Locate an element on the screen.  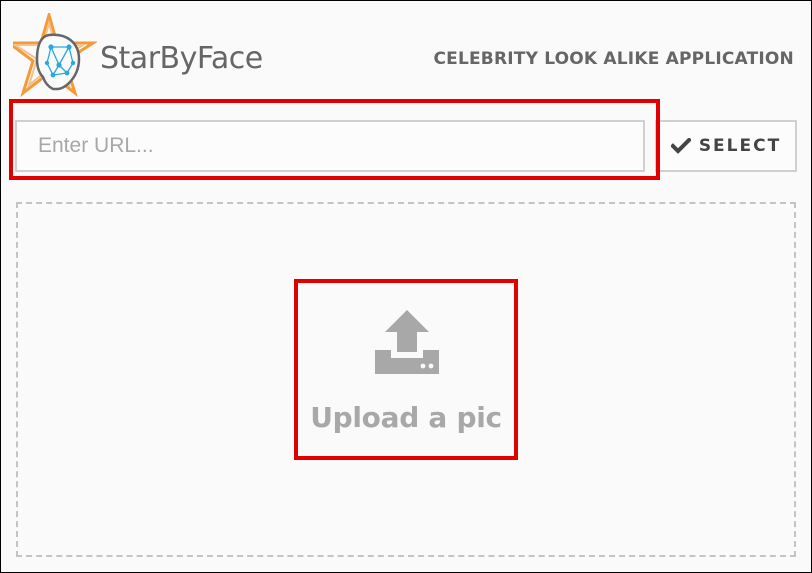
select-button: SELECT is located at coordinates (726, 146).